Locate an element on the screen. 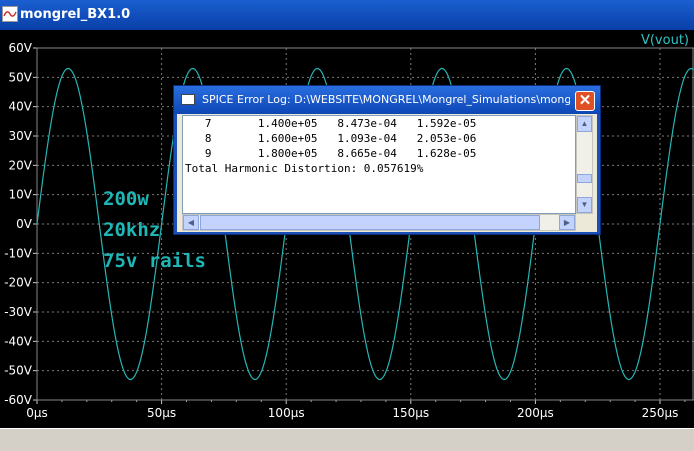 The image size is (694, 451). x-tick-label: 150µs is located at coordinates (410, 413).